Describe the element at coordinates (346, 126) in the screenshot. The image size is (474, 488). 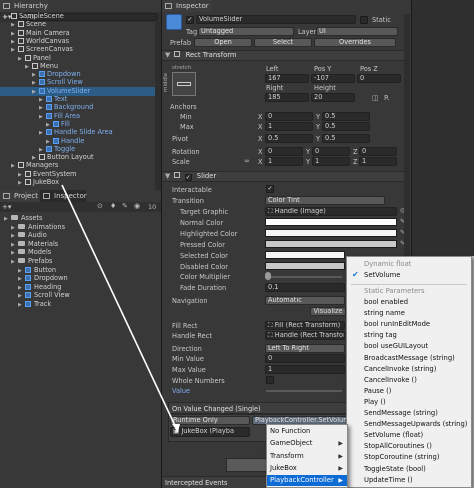
I see `anchor-max-y-field: 0.5` at that location.